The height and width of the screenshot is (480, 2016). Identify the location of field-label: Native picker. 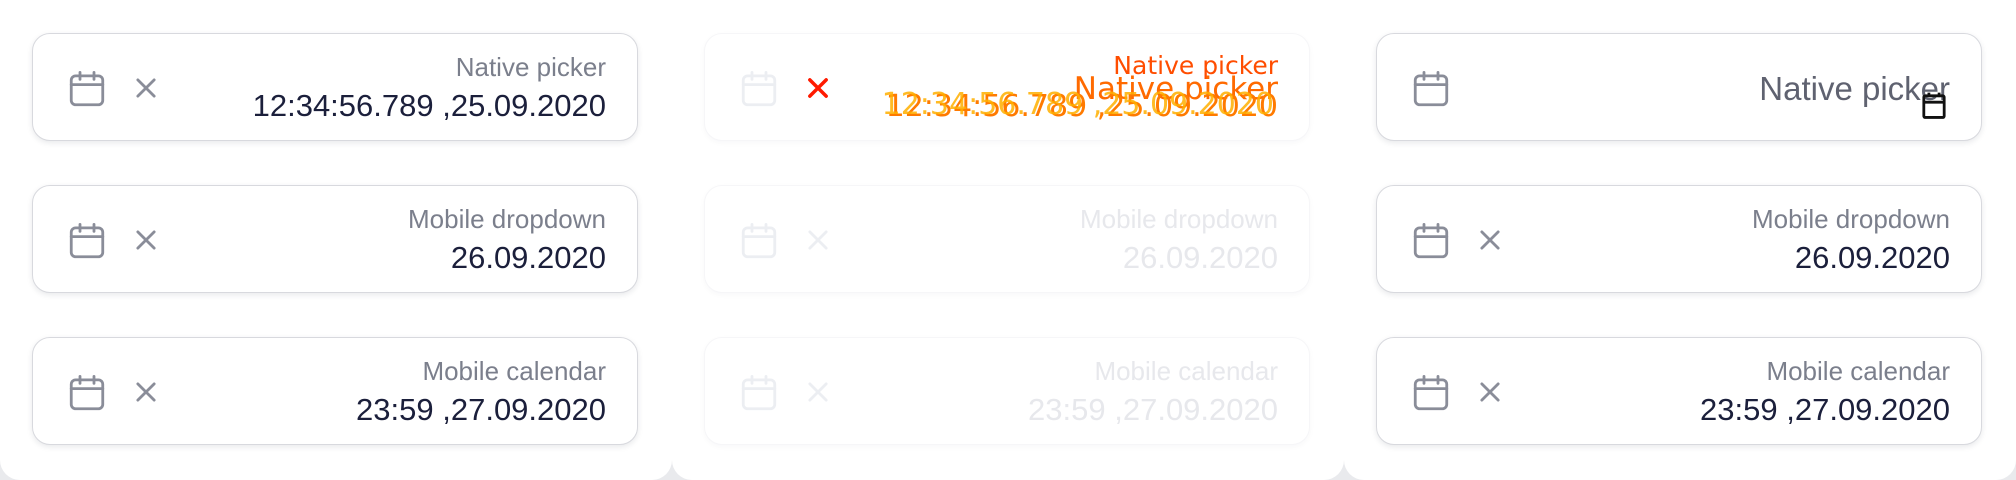
(530, 67).